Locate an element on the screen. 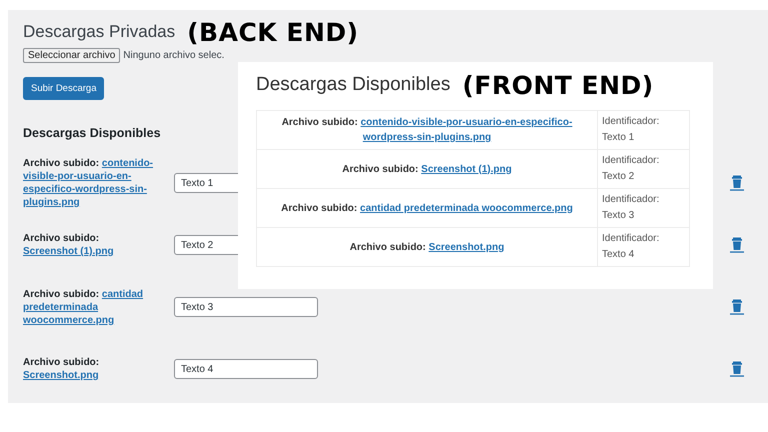 The image size is (768, 432). section-title: Descargas Disponibles is located at coordinates (92, 133).